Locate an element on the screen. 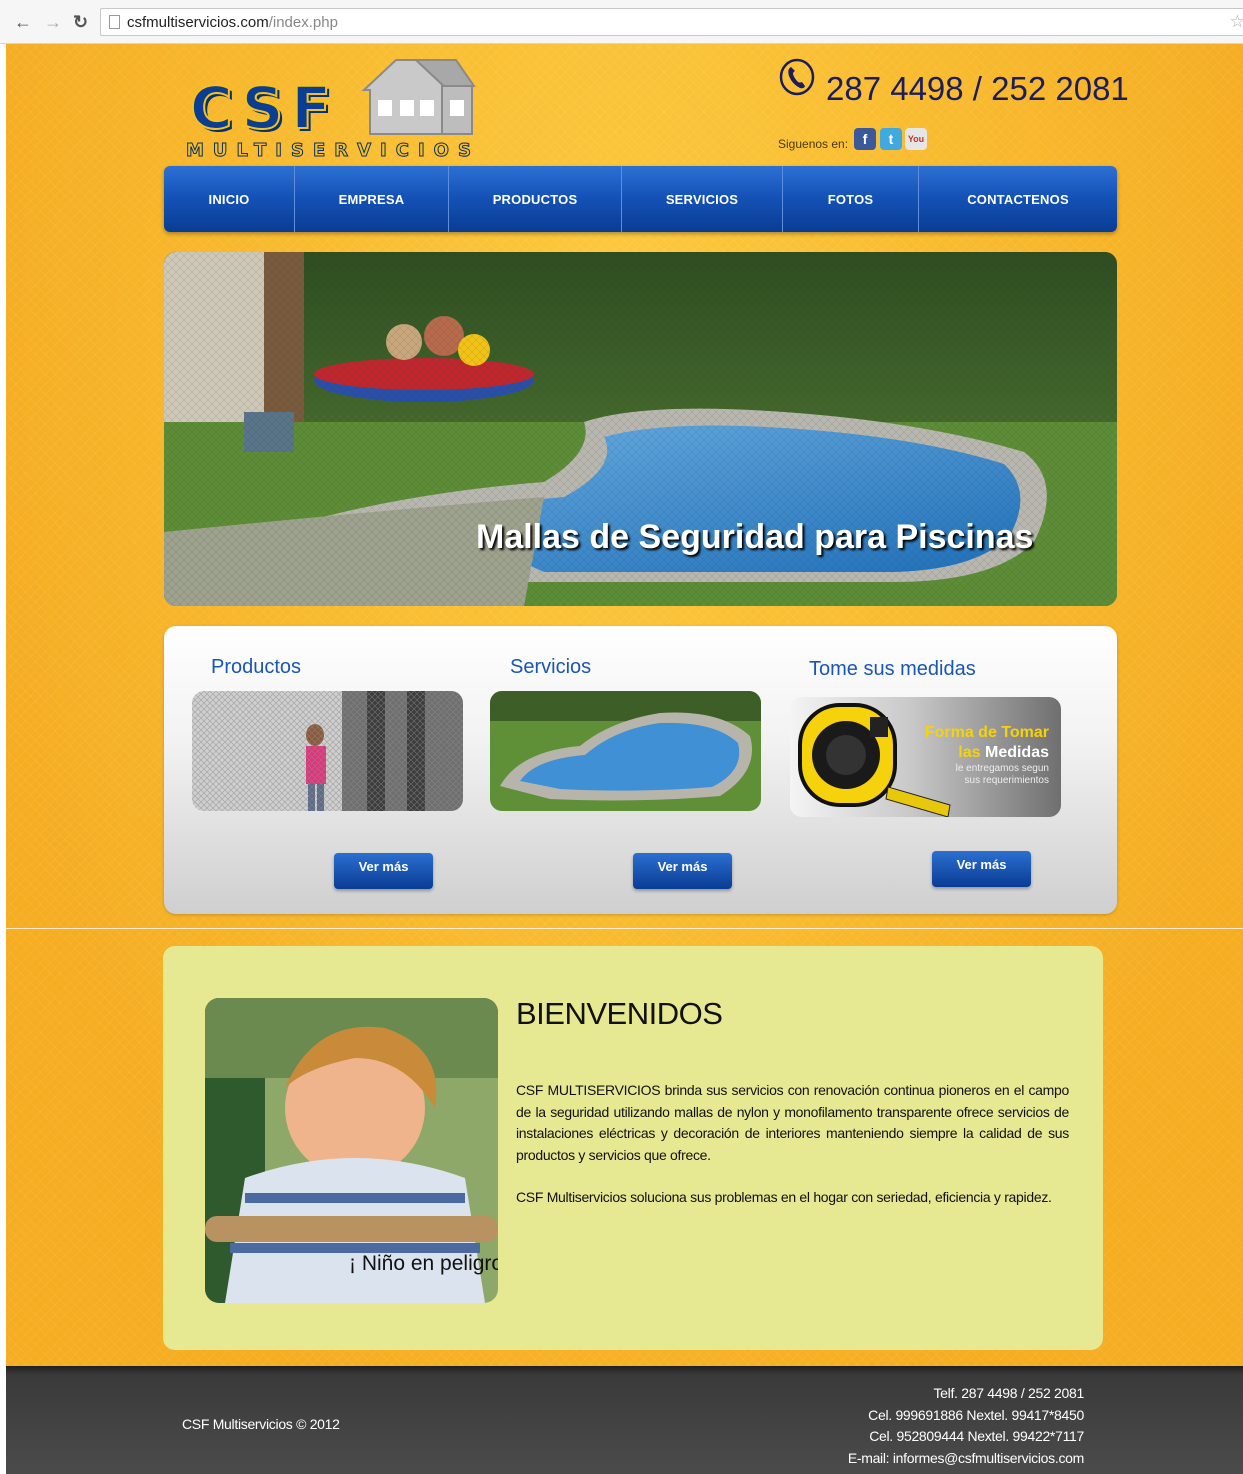 The height and width of the screenshot is (1474, 1243). ver-mas-productos-button: Ver más is located at coordinates (383, 871).